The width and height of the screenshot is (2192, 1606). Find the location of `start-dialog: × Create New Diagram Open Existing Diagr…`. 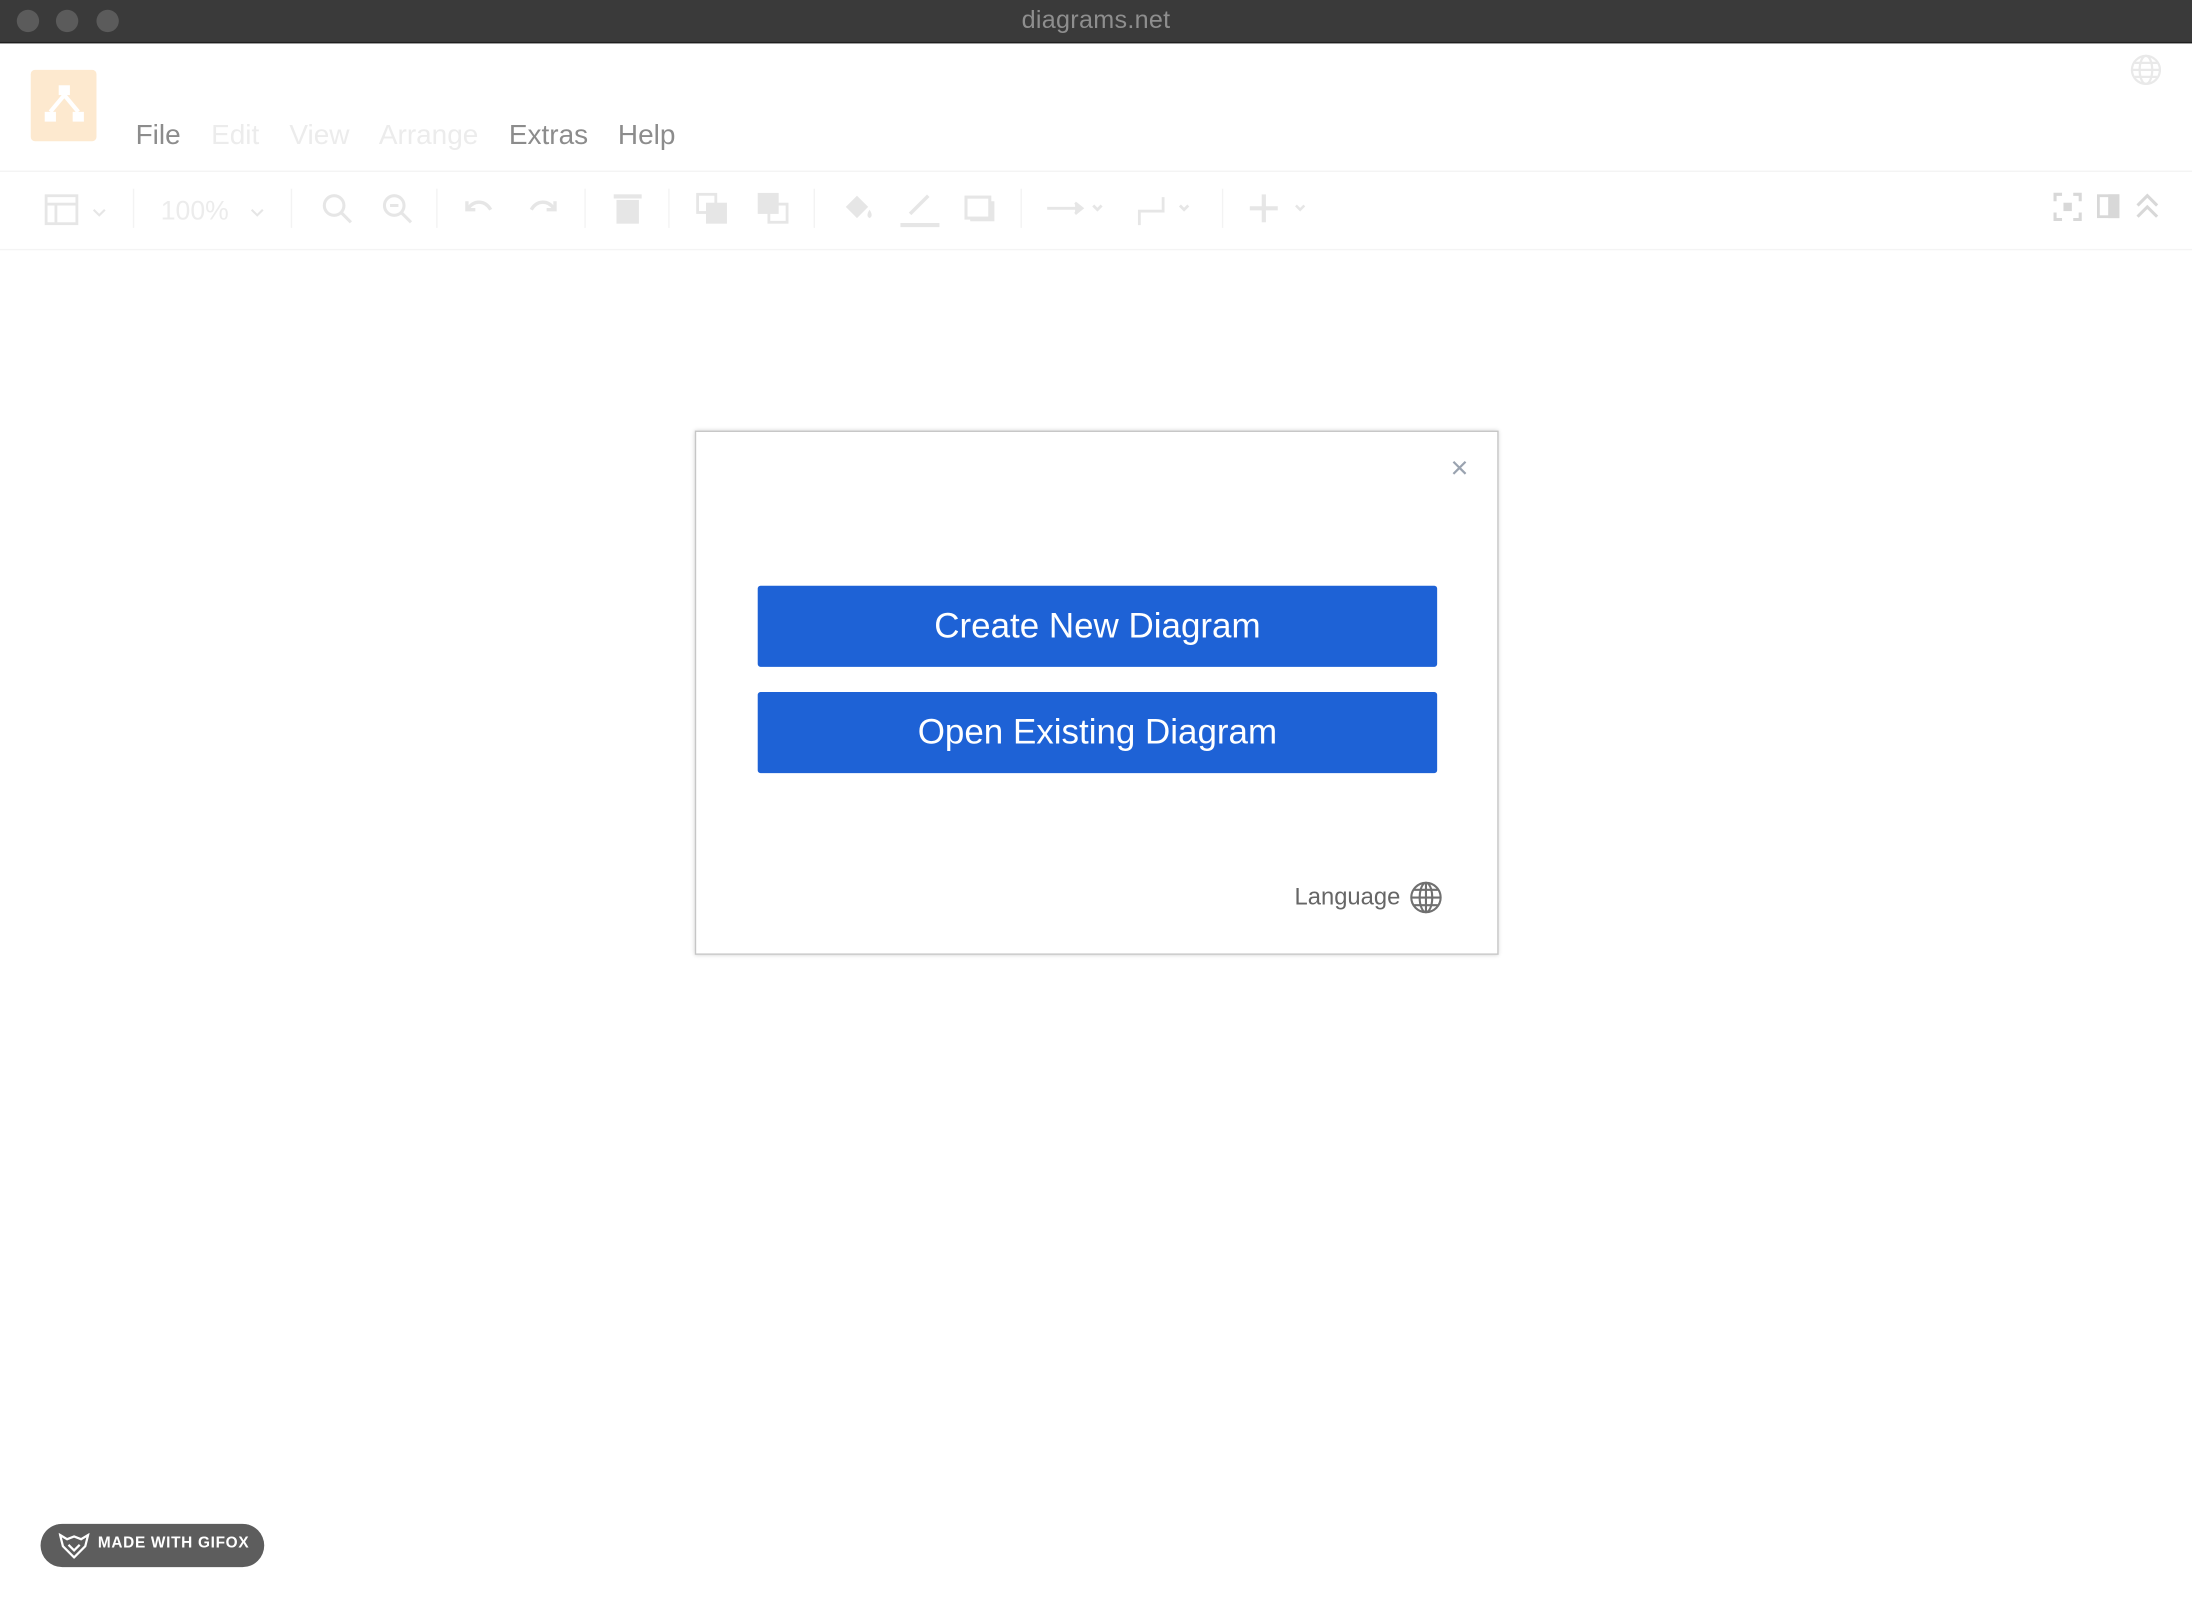

start-dialog: × Create New Diagram Open Existing Diagr… is located at coordinates (1096, 692).